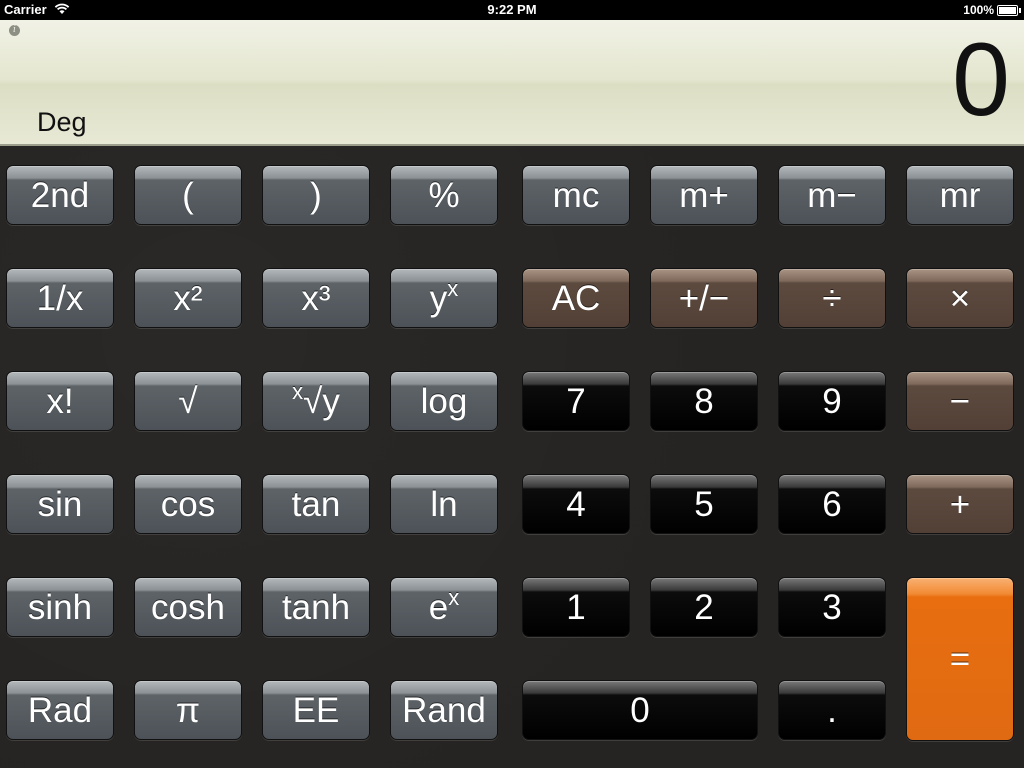 The image size is (1024, 768). I want to click on log-button: log, so click(444, 401).